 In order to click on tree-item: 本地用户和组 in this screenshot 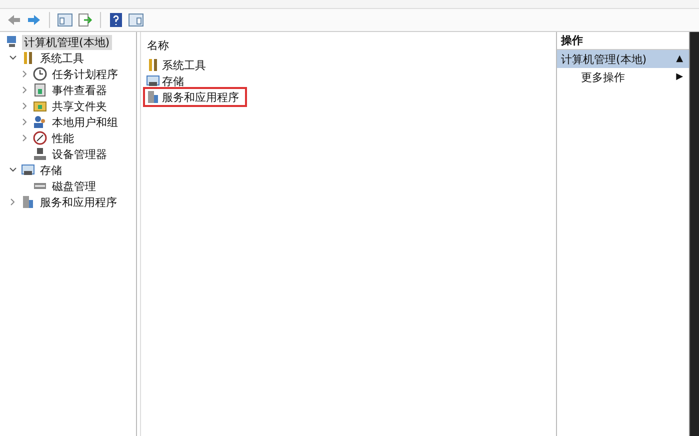, I will do `click(85, 122)`.